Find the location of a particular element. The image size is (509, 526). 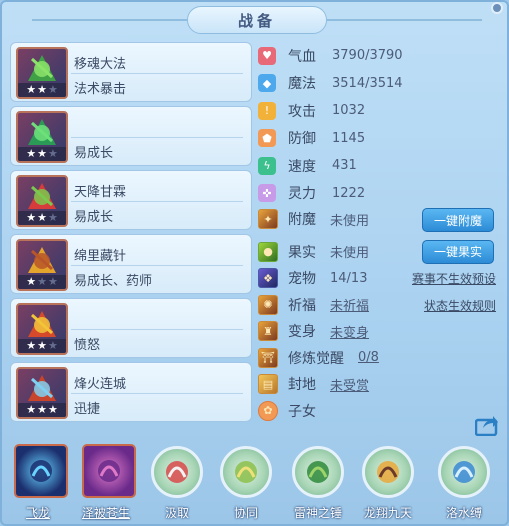

skill-name: 协同 is located at coordinates (245, 513).